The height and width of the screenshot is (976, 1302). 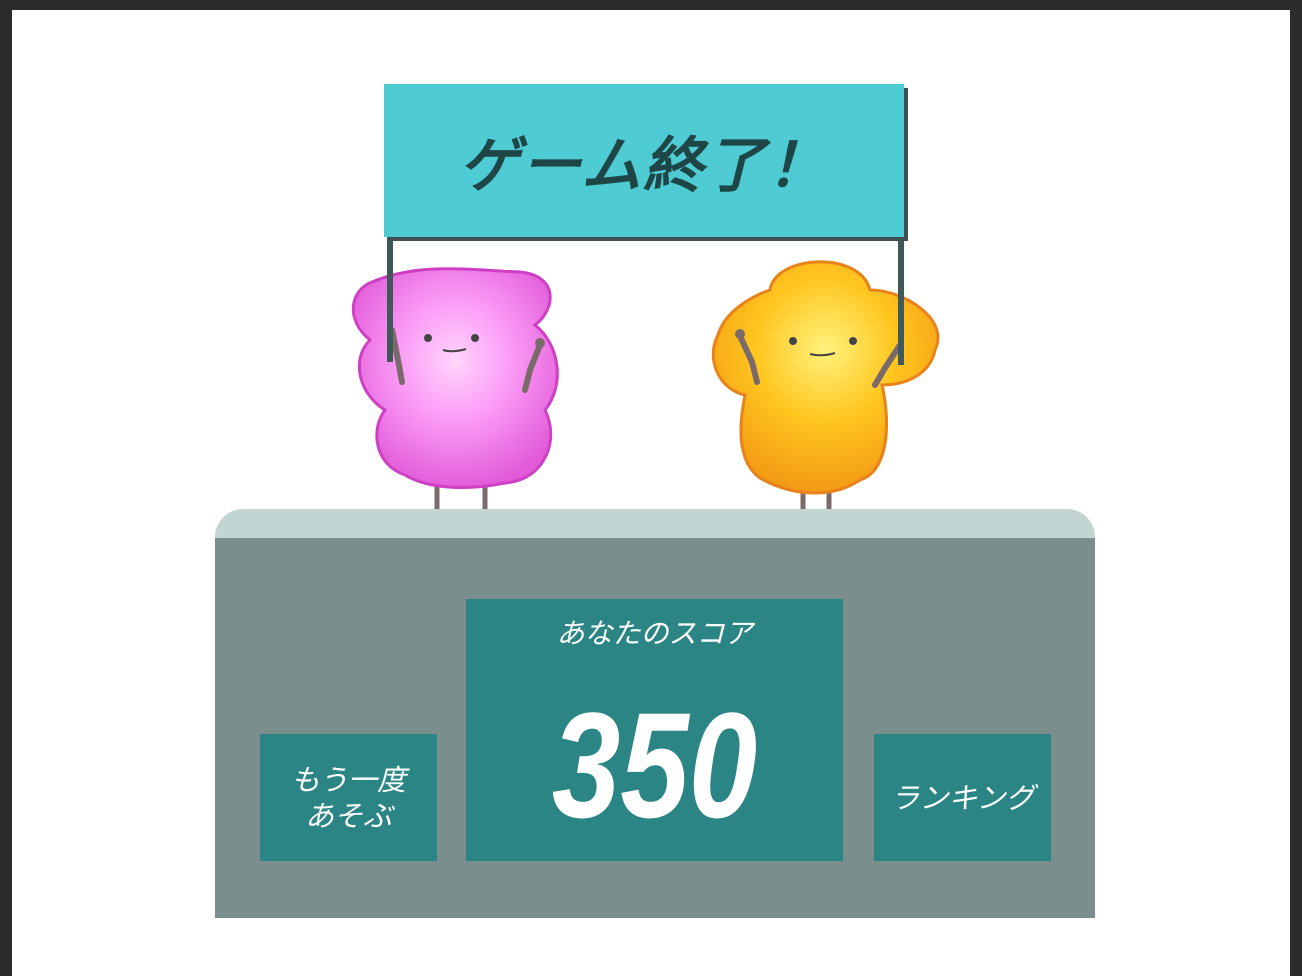 What do you see at coordinates (654, 765) in the screenshot?
I see `score-value: 350` at bounding box center [654, 765].